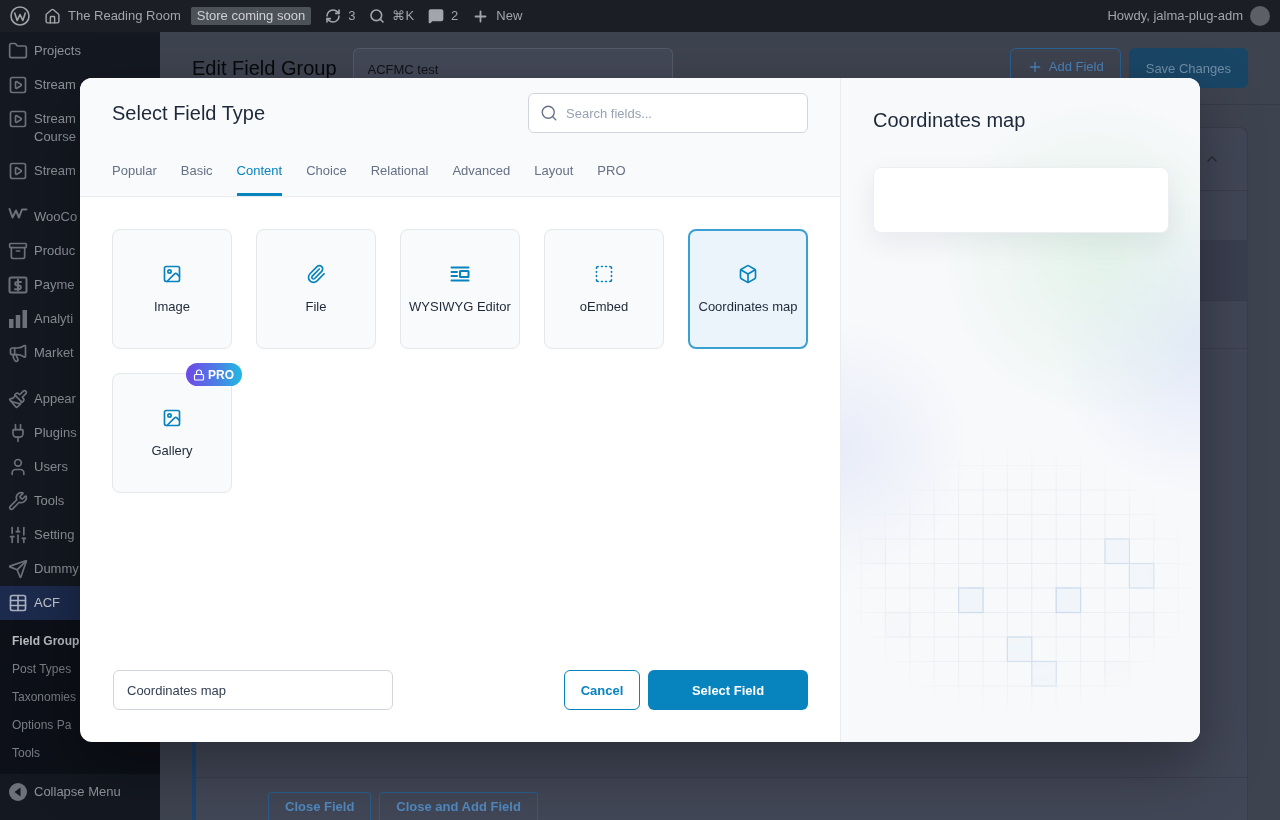  Describe the element at coordinates (1260, 16) in the screenshot. I see `avatar-icon` at that location.